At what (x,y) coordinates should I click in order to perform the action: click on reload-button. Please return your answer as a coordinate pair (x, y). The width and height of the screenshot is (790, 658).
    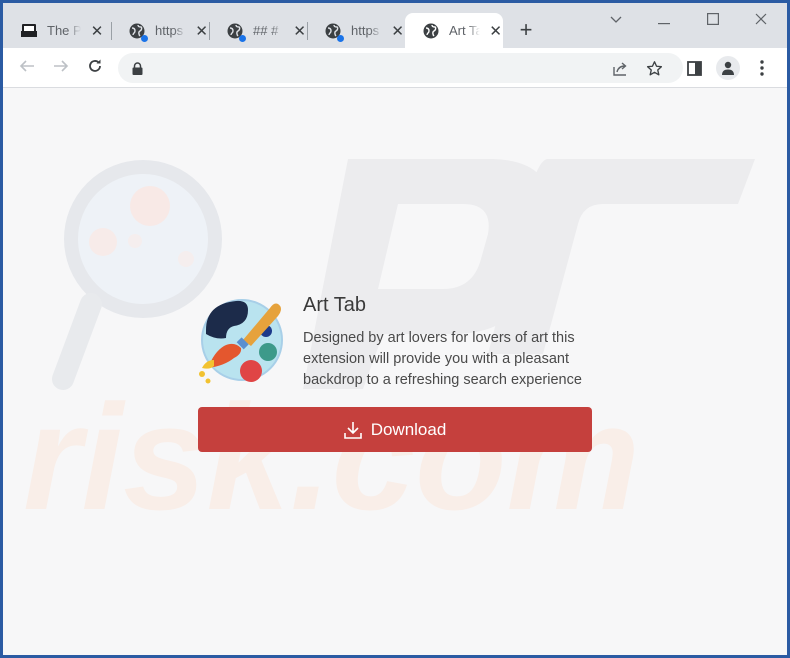
    Looking at the image, I should click on (95, 68).